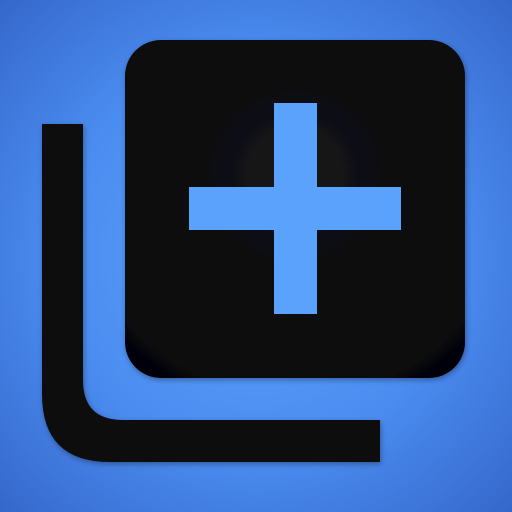 The height and width of the screenshot is (512, 512). What do you see at coordinates (295, 208) in the screenshot?
I see `plus-horizontal-bar` at bounding box center [295, 208].